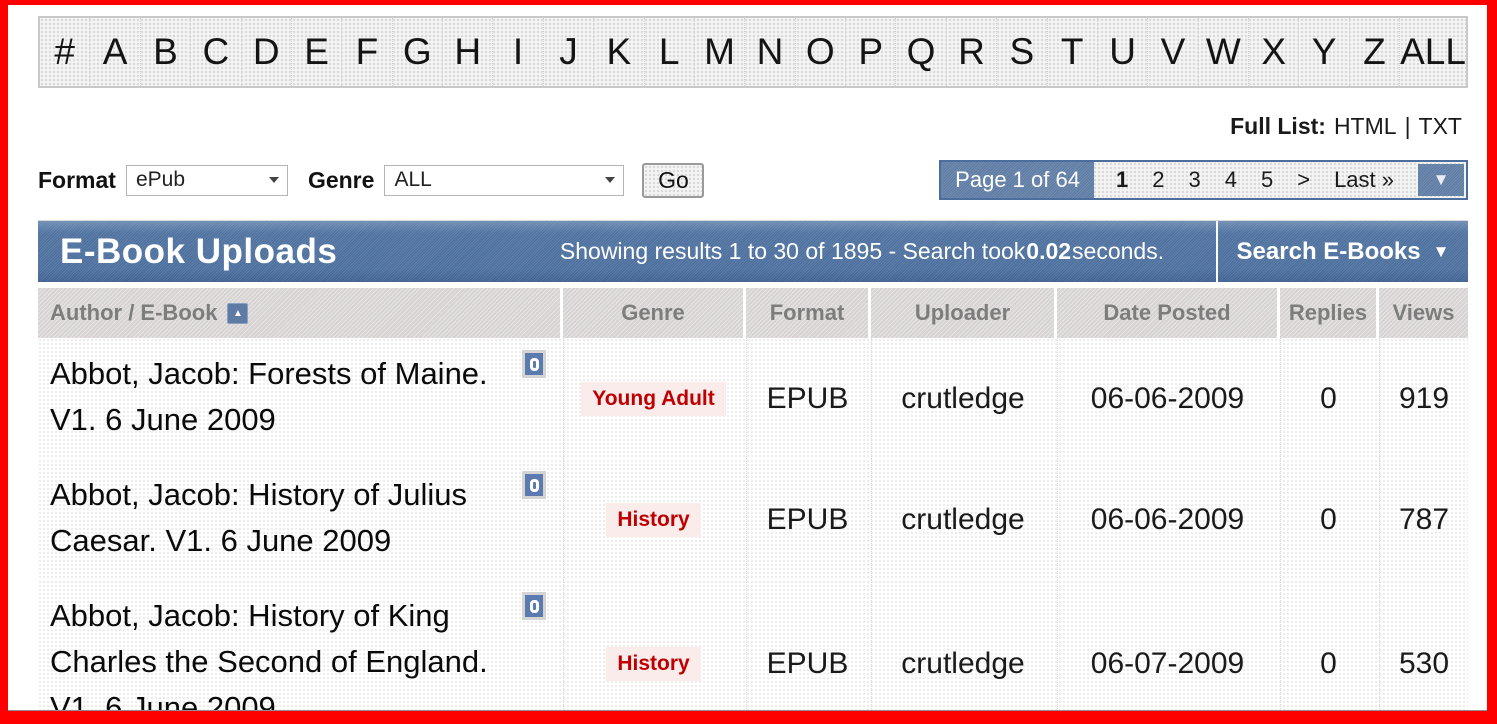 The height and width of the screenshot is (724, 1497). I want to click on alphabet-link-B: B, so click(164, 52).